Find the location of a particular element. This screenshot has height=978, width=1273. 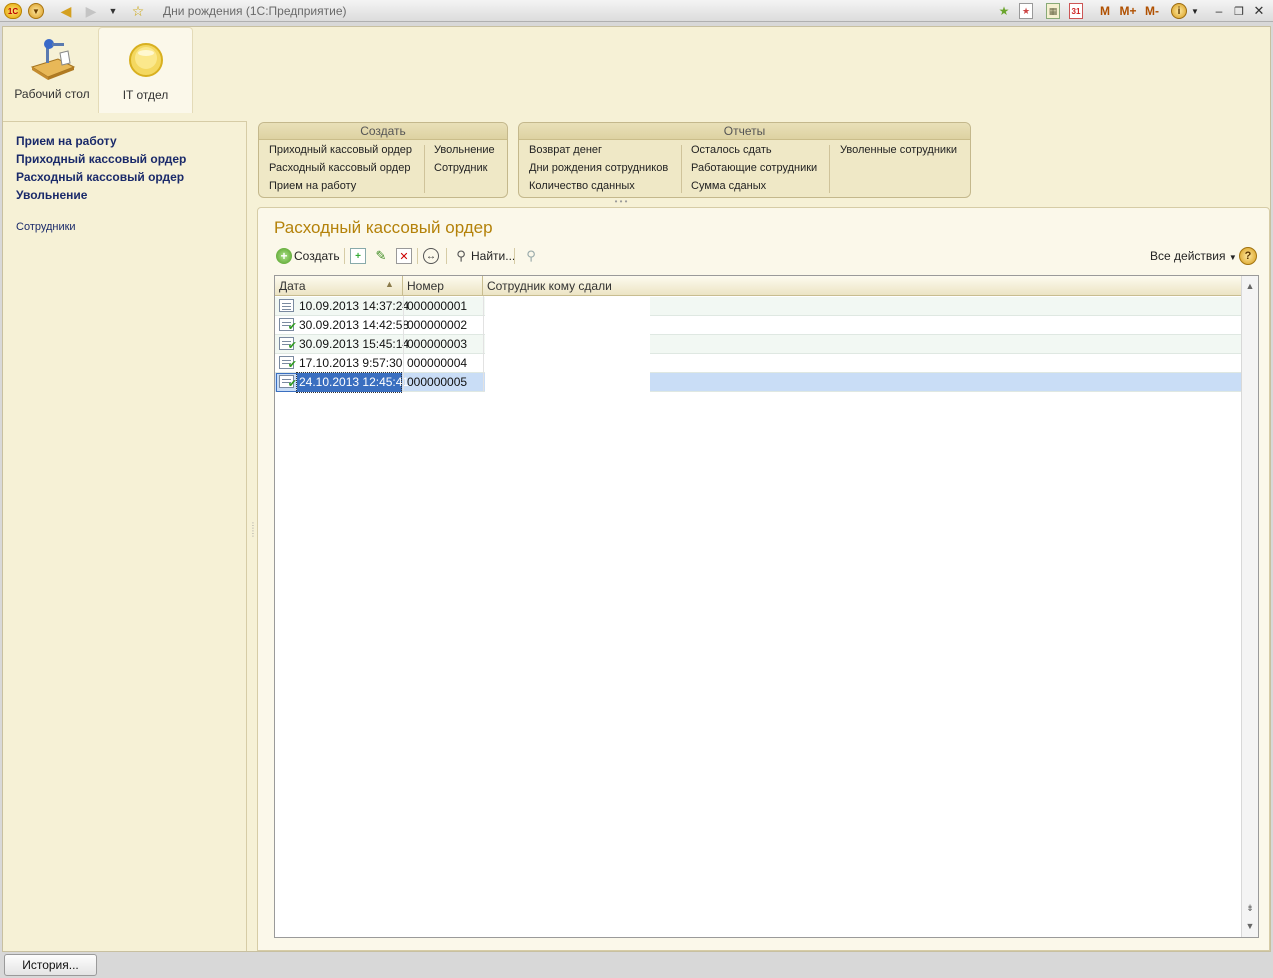

info-icon: i is located at coordinates (1179, 11).